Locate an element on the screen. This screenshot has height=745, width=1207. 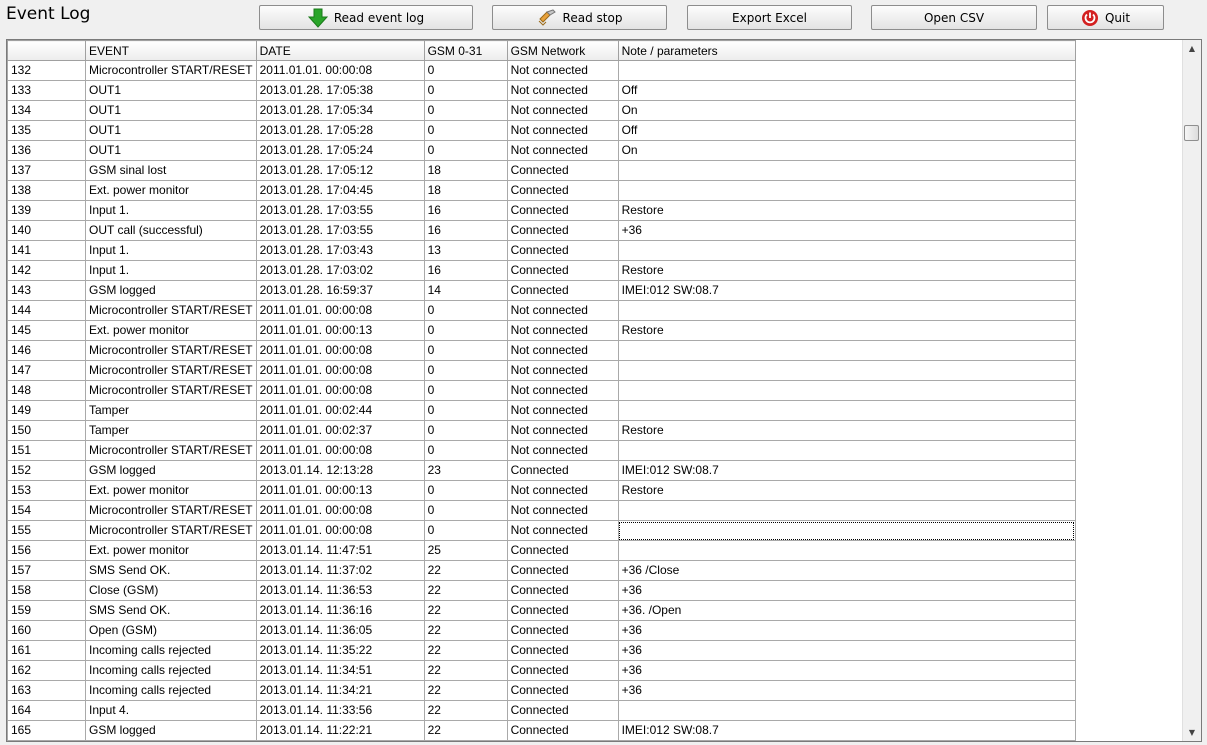
row-index-cell: 163 is located at coordinates (46, 690).